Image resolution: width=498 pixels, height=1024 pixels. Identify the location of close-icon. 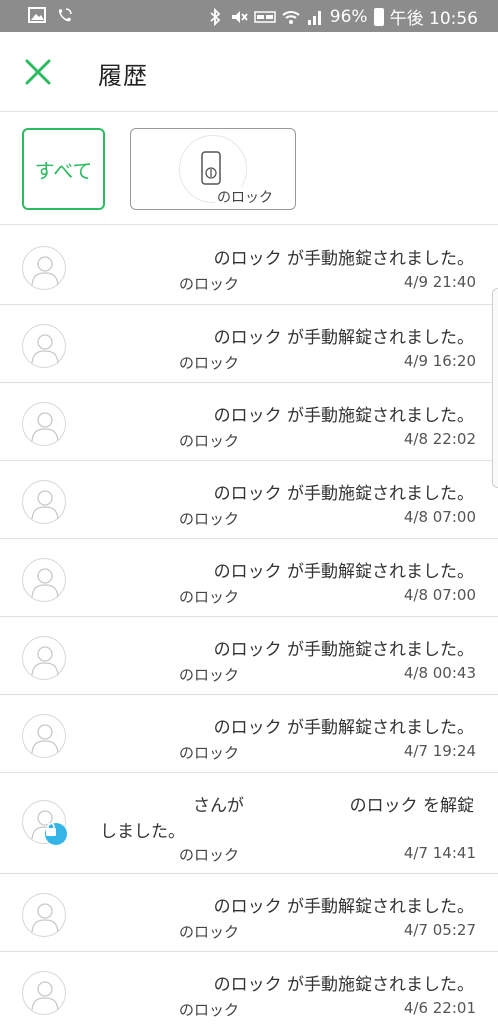
(38, 72).